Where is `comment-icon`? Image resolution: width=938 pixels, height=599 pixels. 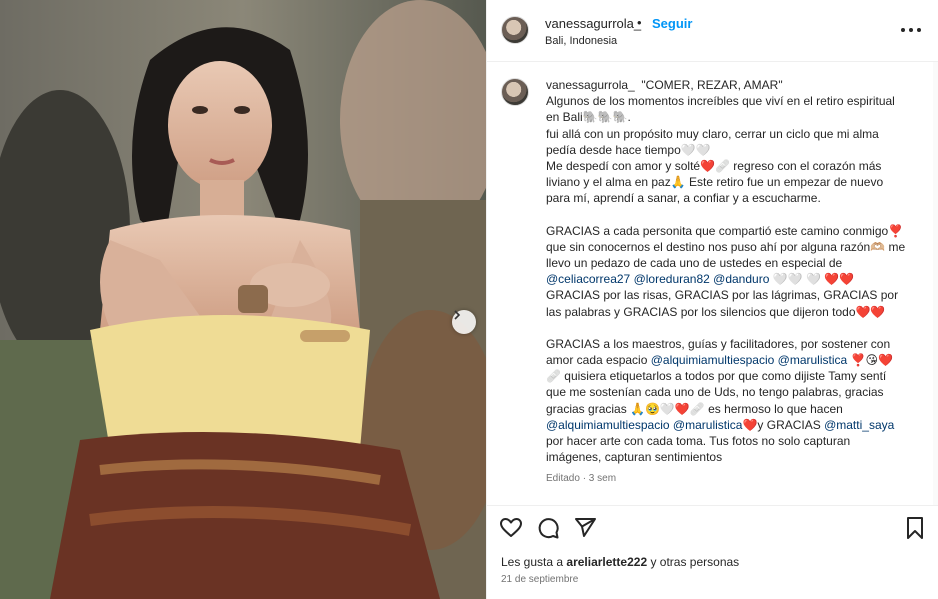 comment-icon is located at coordinates (548, 528).